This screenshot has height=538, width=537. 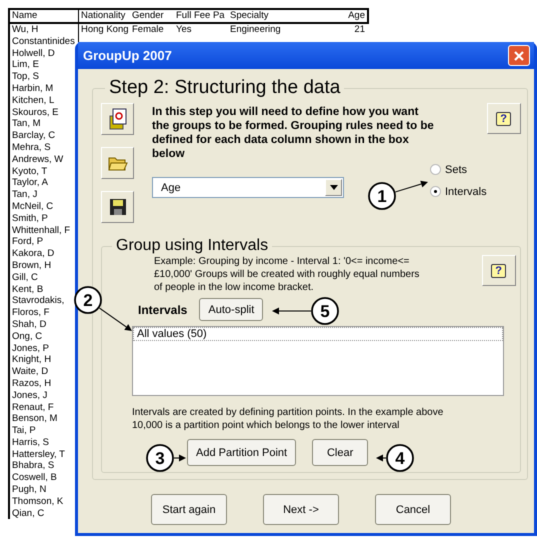 What do you see at coordinates (127, 55) in the screenshot?
I see `window-title: GroupUp 2007` at bounding box center [127, 55].